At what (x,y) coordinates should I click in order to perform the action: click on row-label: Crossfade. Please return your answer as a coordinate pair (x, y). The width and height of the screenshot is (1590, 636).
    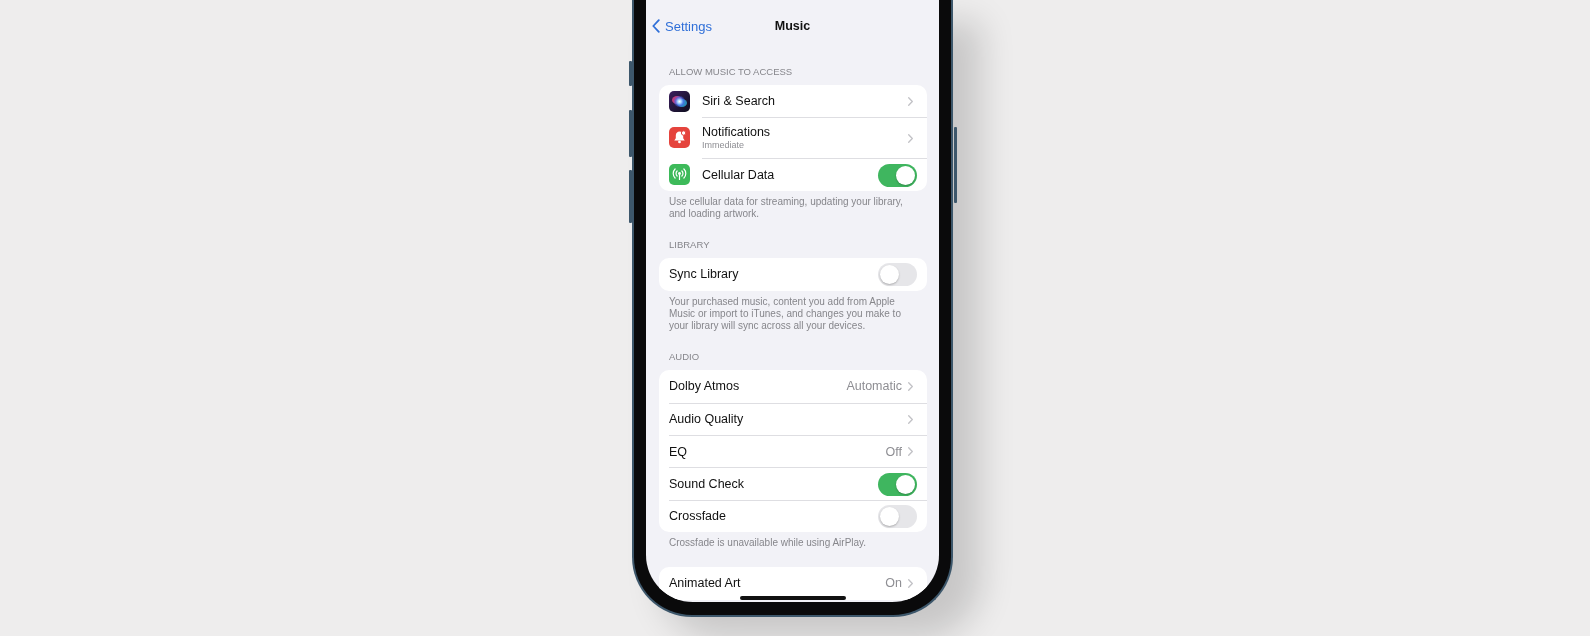
    Looking at the image, I should click on (697, 516).